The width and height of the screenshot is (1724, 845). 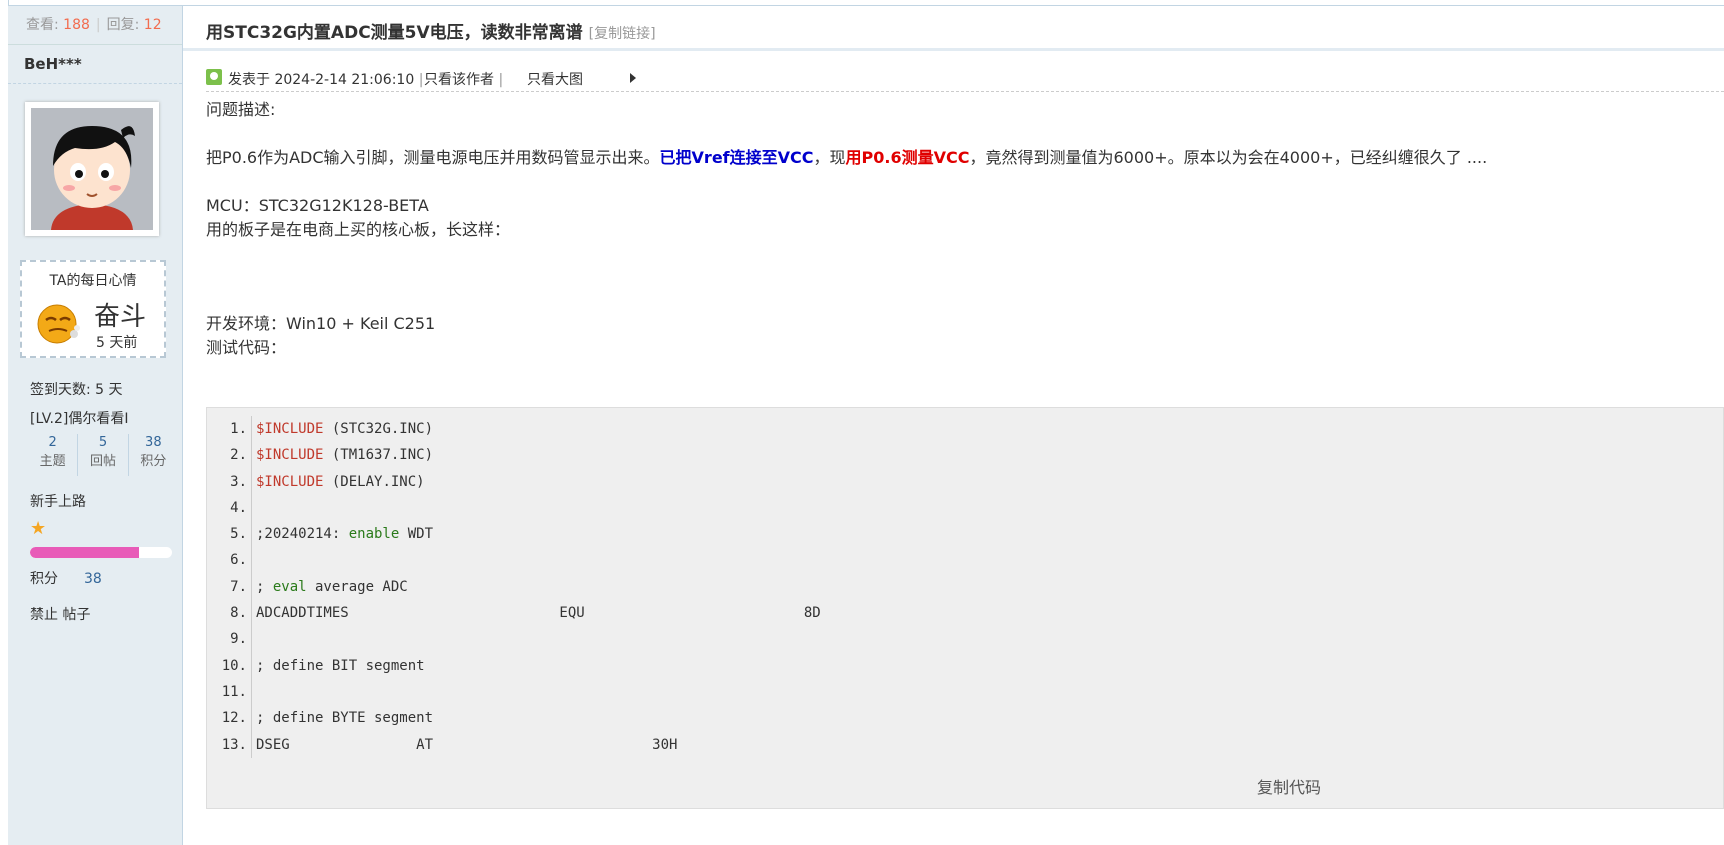 What do you see at coordinates (965, 665) in the screenshot?
I see `code-line: 10. ; define BIT segment` at bounding box center [965, 665].